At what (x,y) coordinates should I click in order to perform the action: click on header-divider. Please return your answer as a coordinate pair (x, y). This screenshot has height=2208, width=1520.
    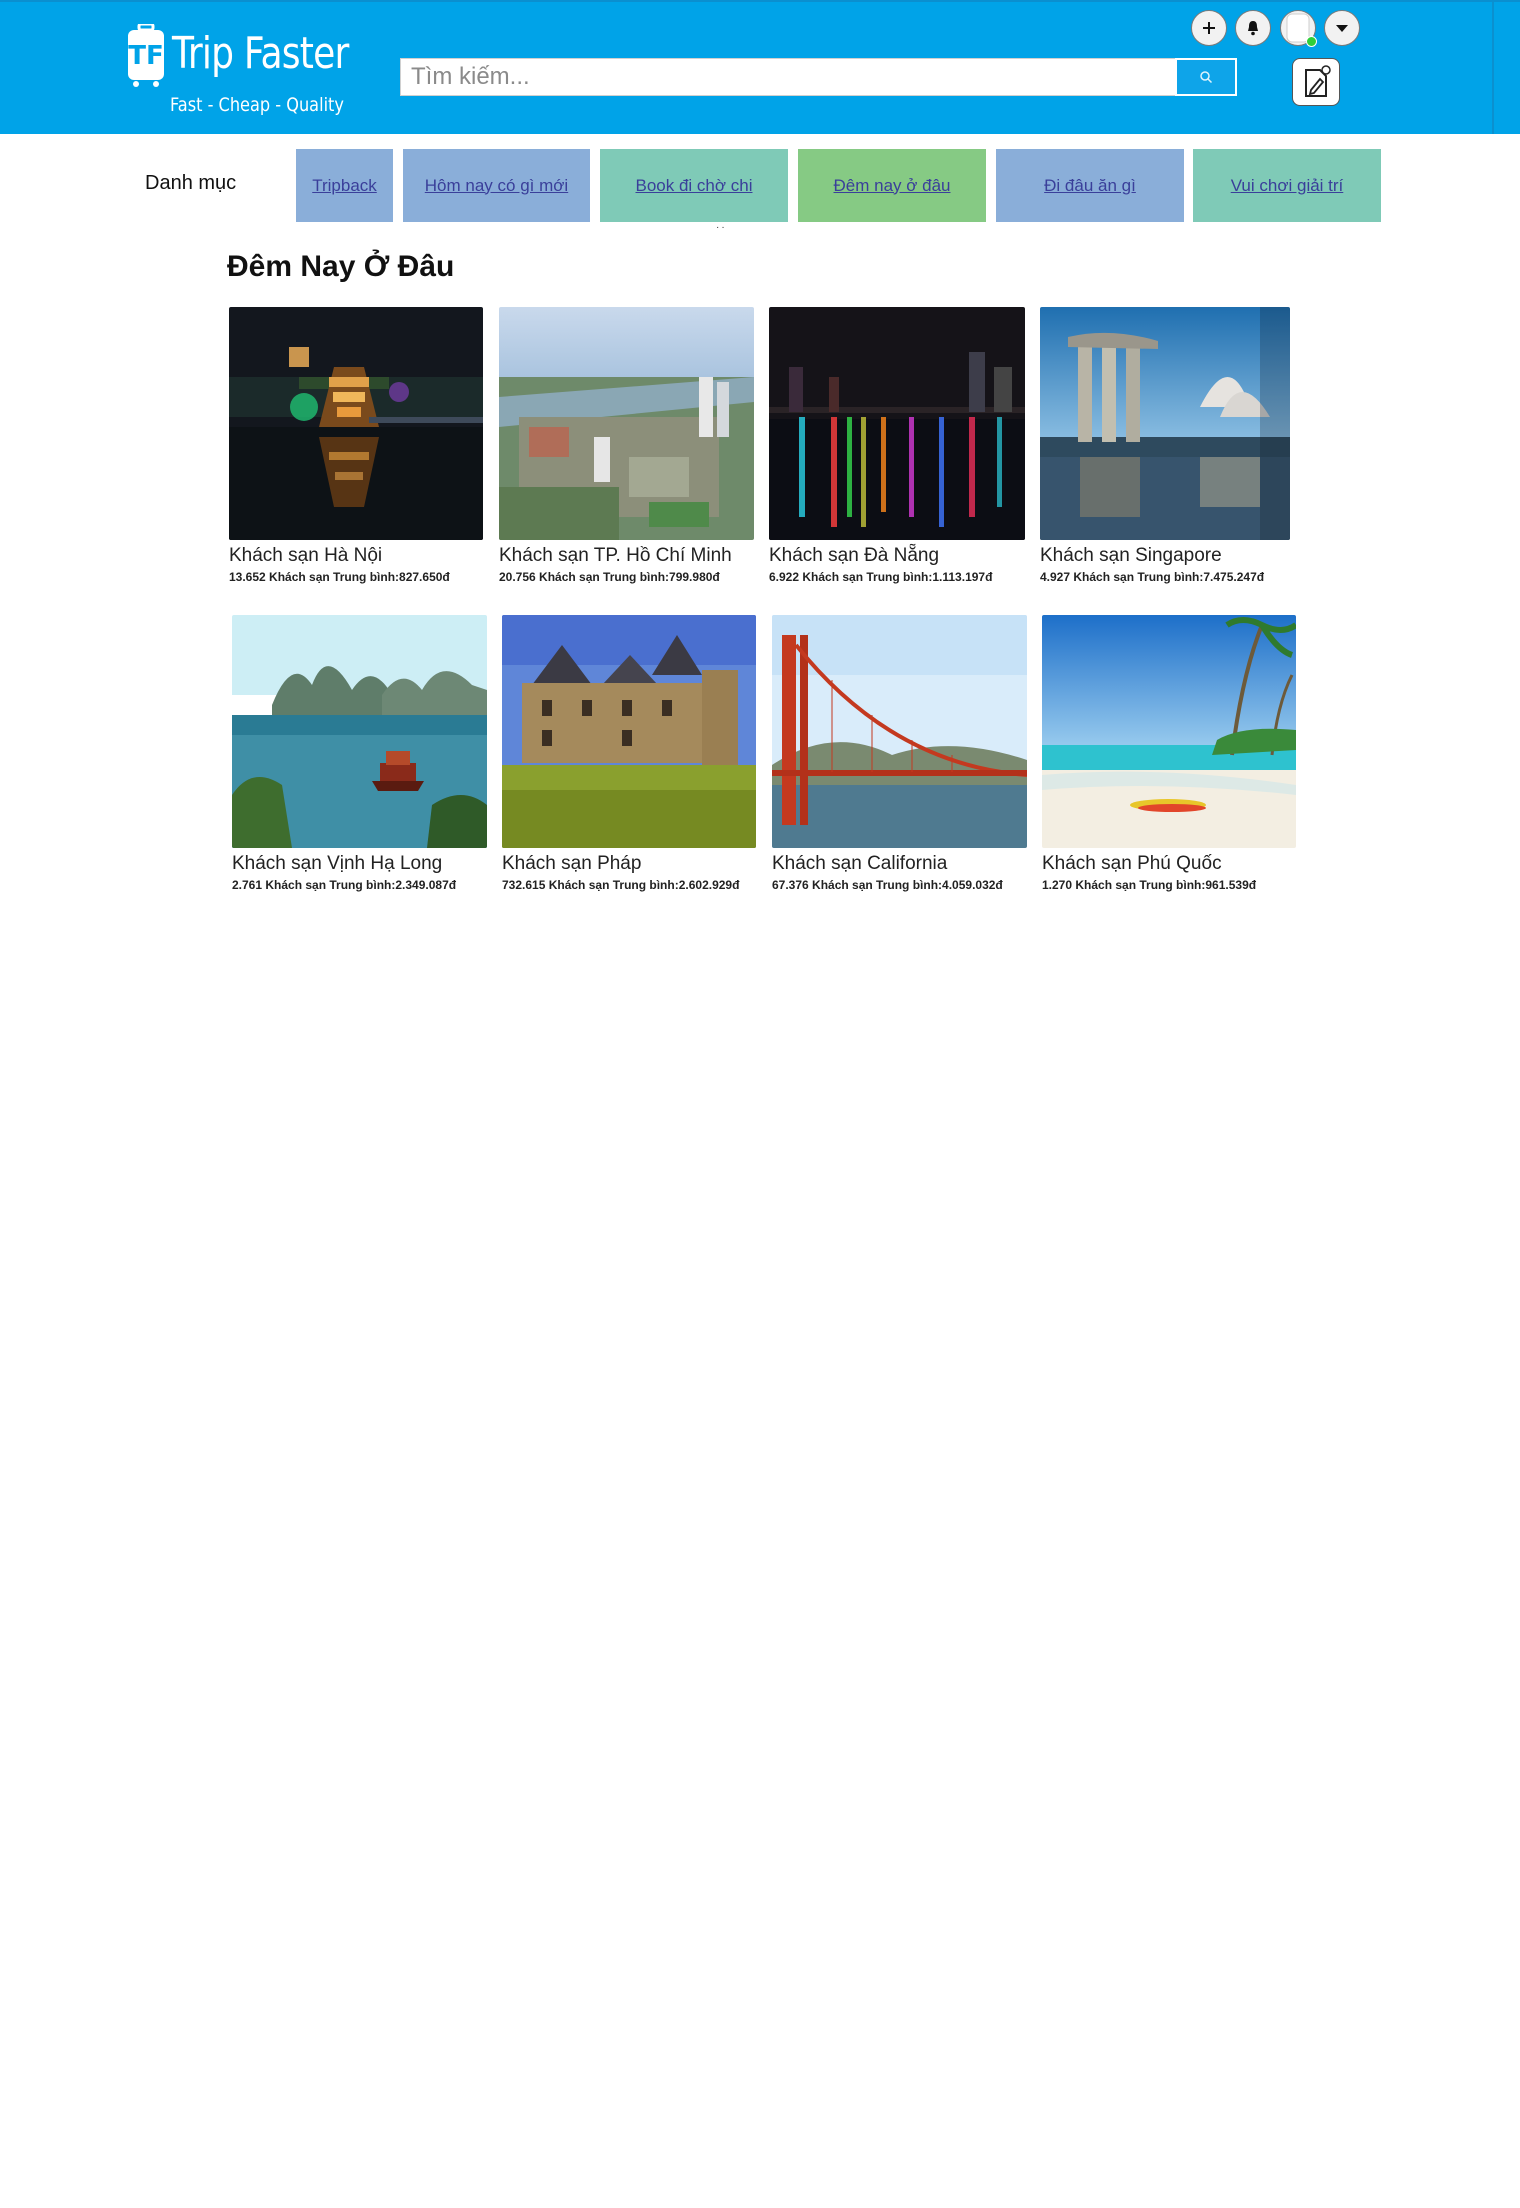
    Looking at the image, I should click on (1493, 68).